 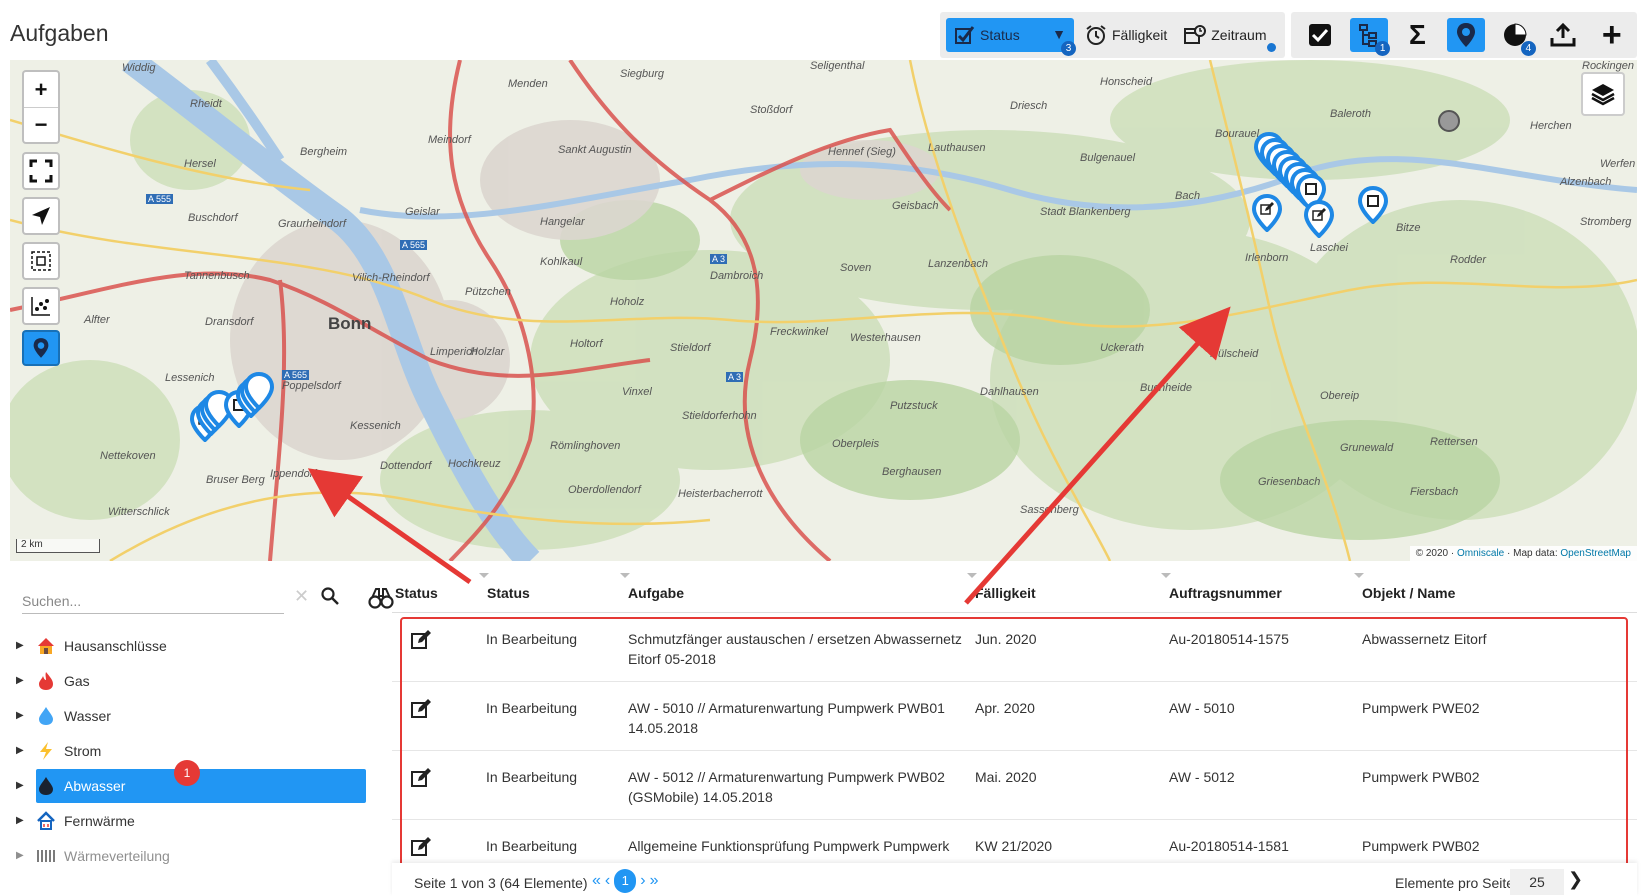 What do you see at coordinates (700, 797) in the screenshot?
I see `cell-aufgabe-line2: (GSMobile) 14.05.2018` at bounding box center [700, 797].